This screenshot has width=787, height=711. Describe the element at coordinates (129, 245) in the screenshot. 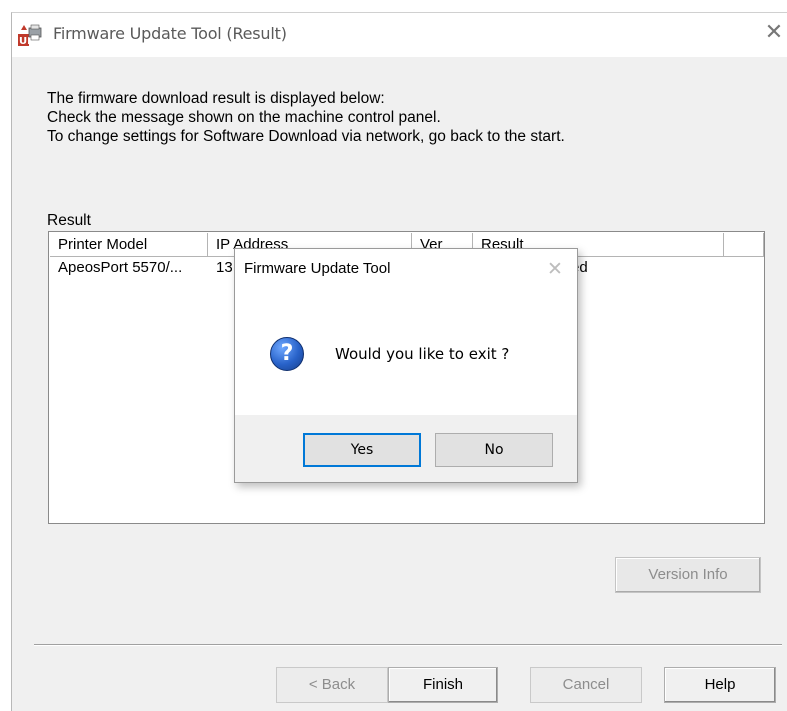

I see `column-printer-model: Printer Model` at that location.